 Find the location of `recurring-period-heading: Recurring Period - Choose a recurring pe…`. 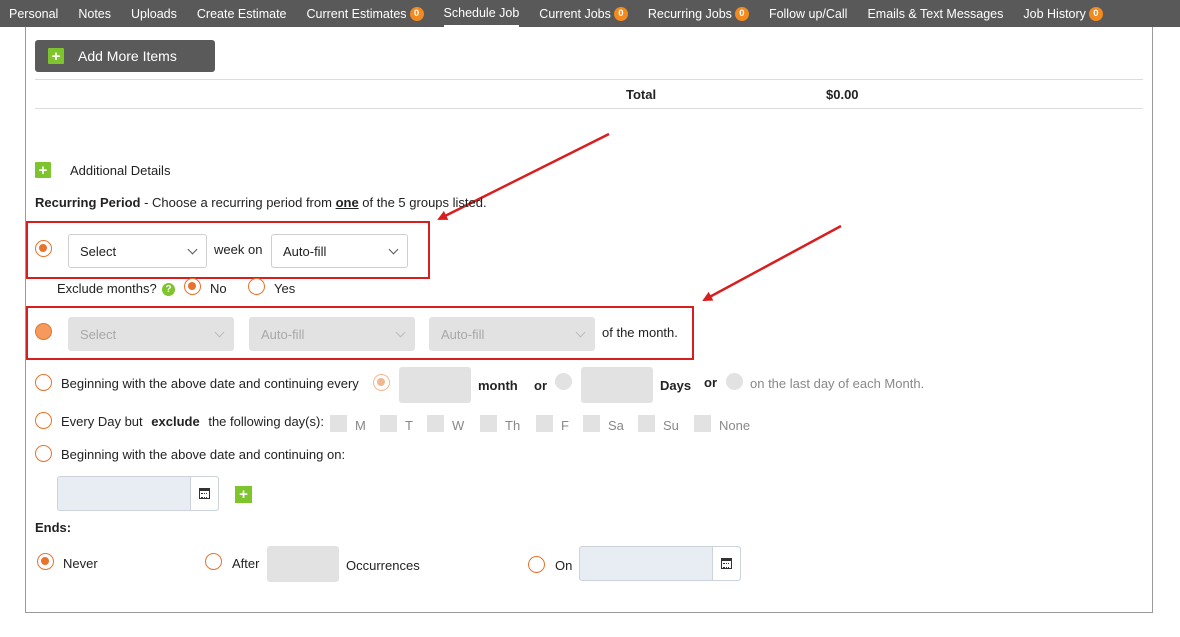

recurring-period-heading: Recurring Period - Choose a recurring pe… is located at coordinates (261, 202).